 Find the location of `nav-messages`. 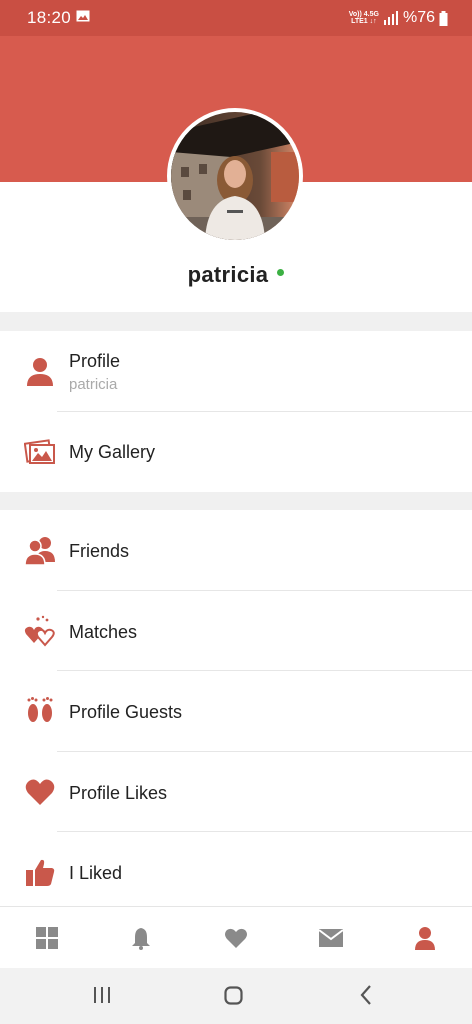

nav-messages is located at coordinates (330, 938).